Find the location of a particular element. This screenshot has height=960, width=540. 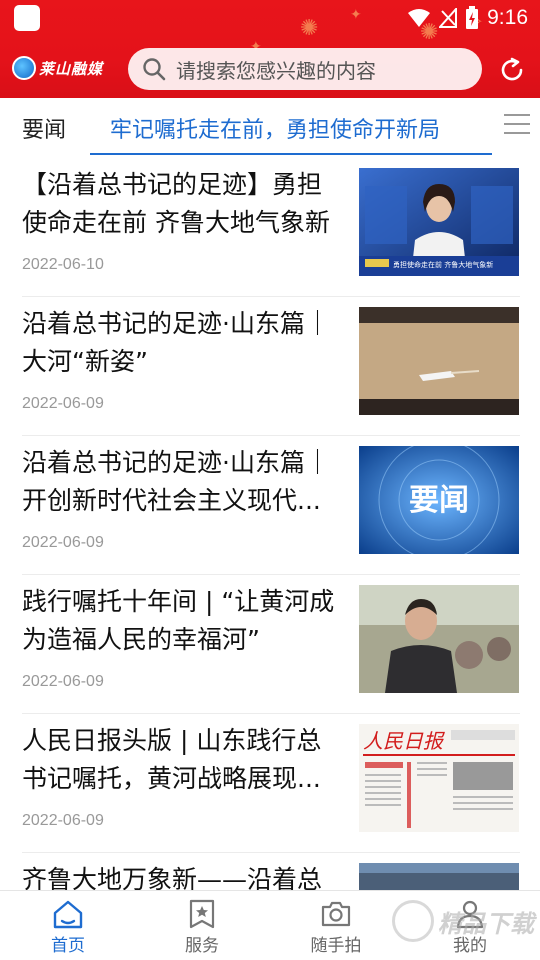

ticker-underline is located at coordinates (291, 154).